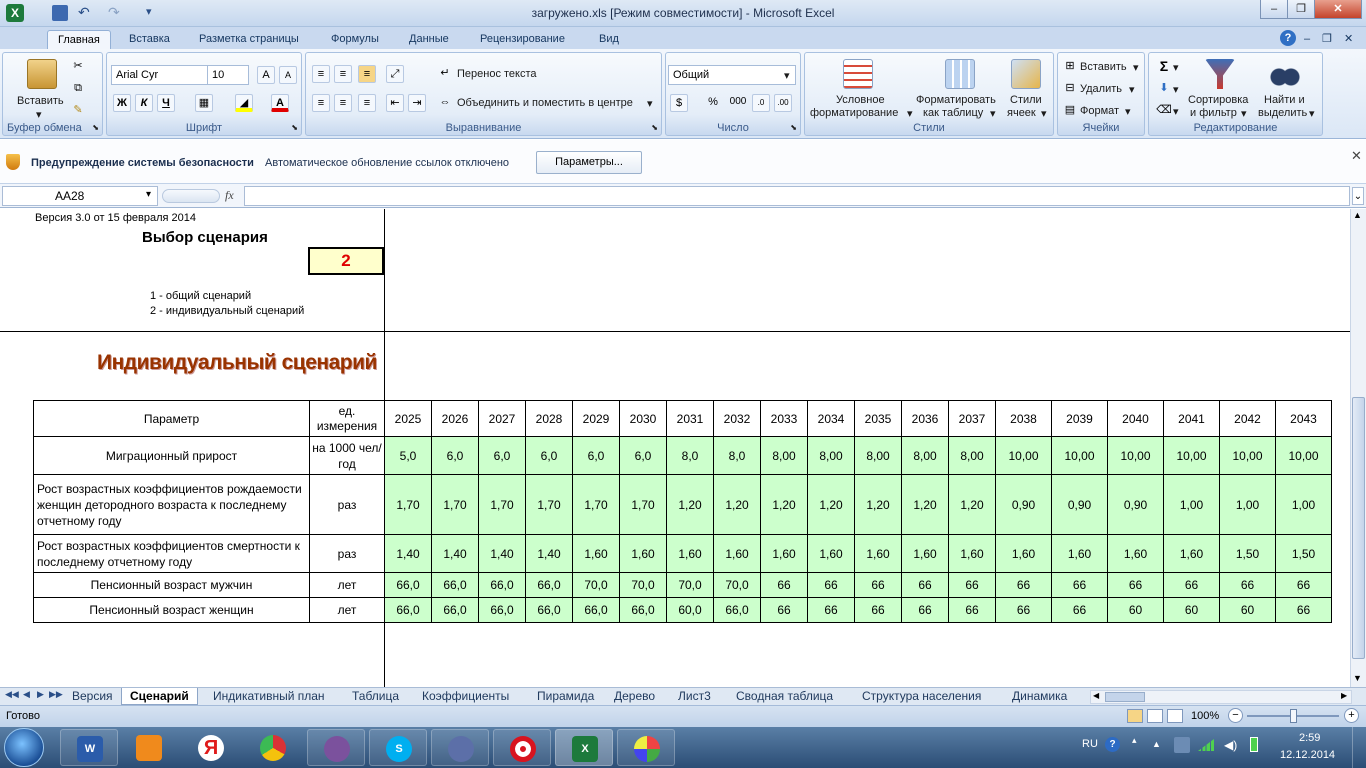 Image resolution: width=1366 pixels, height=768 pixels. What do you see at coordinates (1359, 747) in the screenshot?
I see `show-desktop-button` at bounding box center [1359, 747].